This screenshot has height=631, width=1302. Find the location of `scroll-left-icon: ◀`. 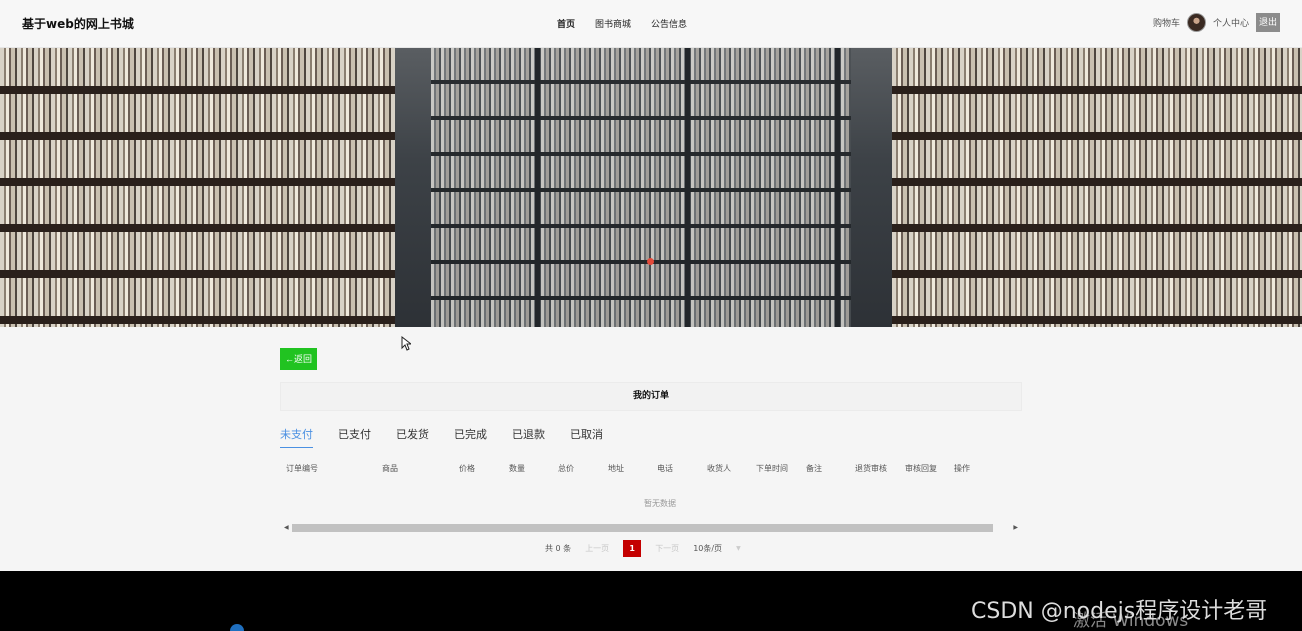

scroll-left-icon: ◀ is located at coordinates (286, 528).